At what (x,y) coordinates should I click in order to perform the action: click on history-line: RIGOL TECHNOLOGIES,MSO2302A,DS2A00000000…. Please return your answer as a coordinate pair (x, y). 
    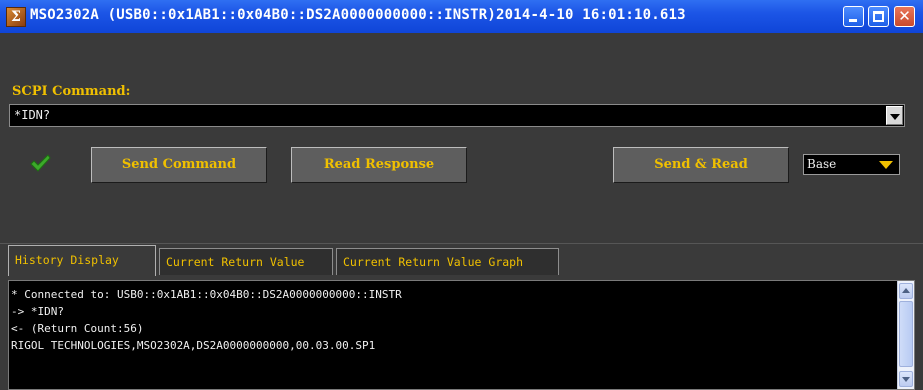
    Looking at the image, I should click on (193, 345).